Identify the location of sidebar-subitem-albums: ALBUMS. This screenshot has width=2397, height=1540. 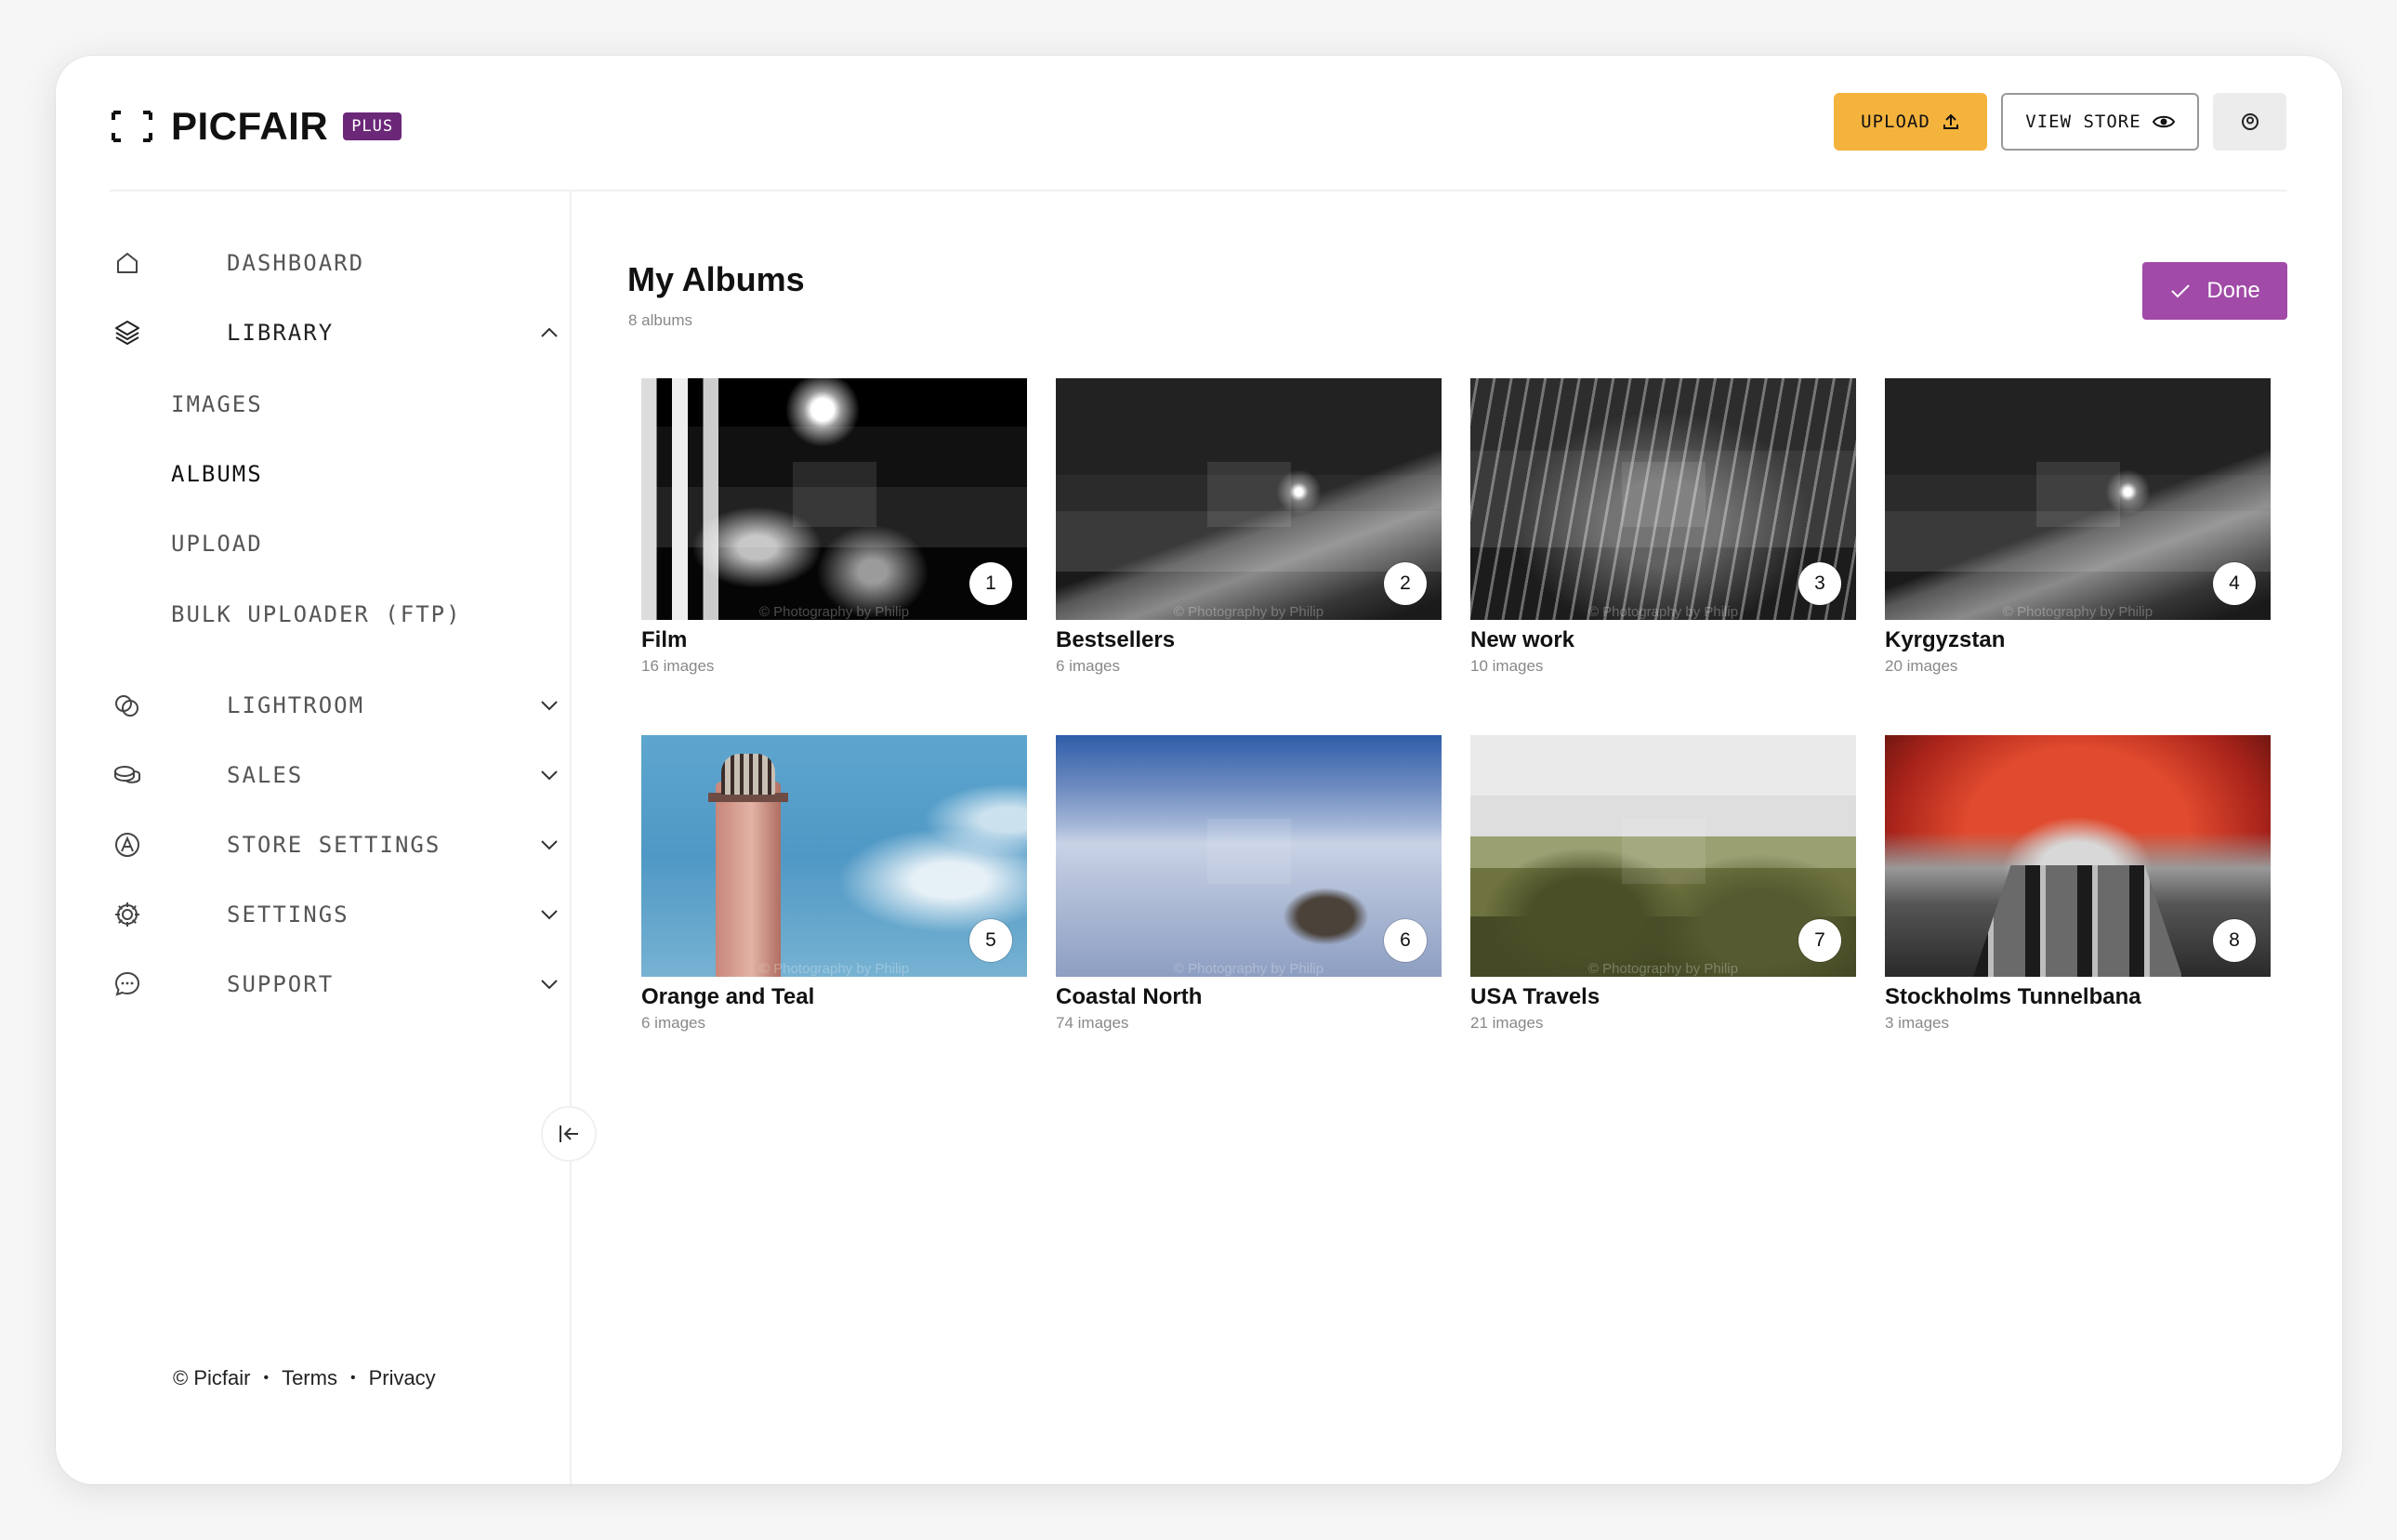
(217, 474).